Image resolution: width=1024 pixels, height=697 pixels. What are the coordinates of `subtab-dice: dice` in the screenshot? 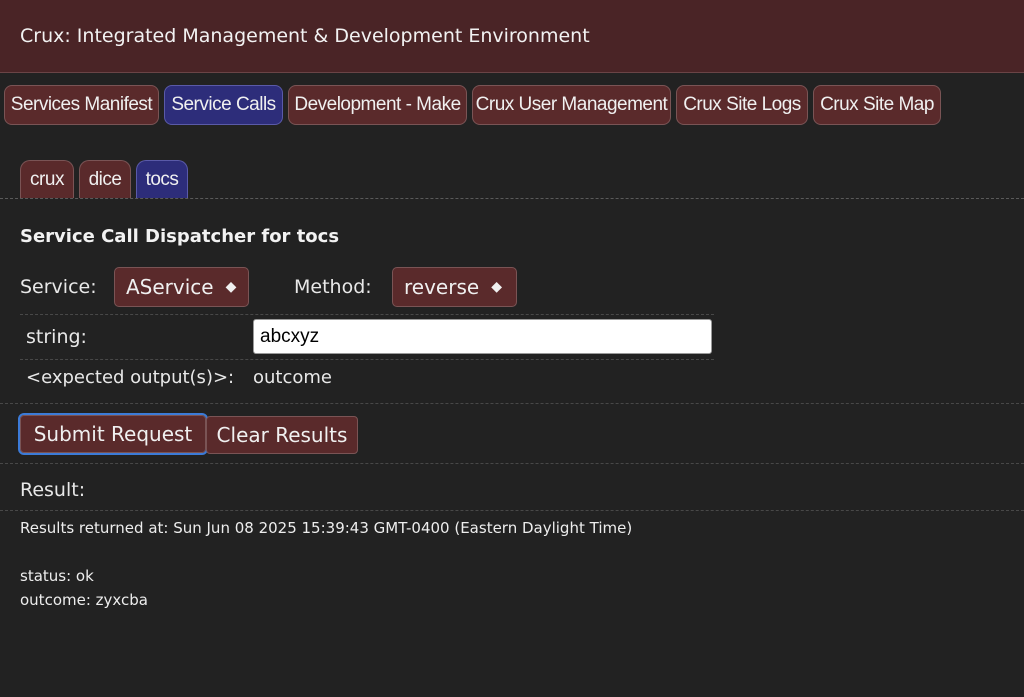 It's located at (105, 179).